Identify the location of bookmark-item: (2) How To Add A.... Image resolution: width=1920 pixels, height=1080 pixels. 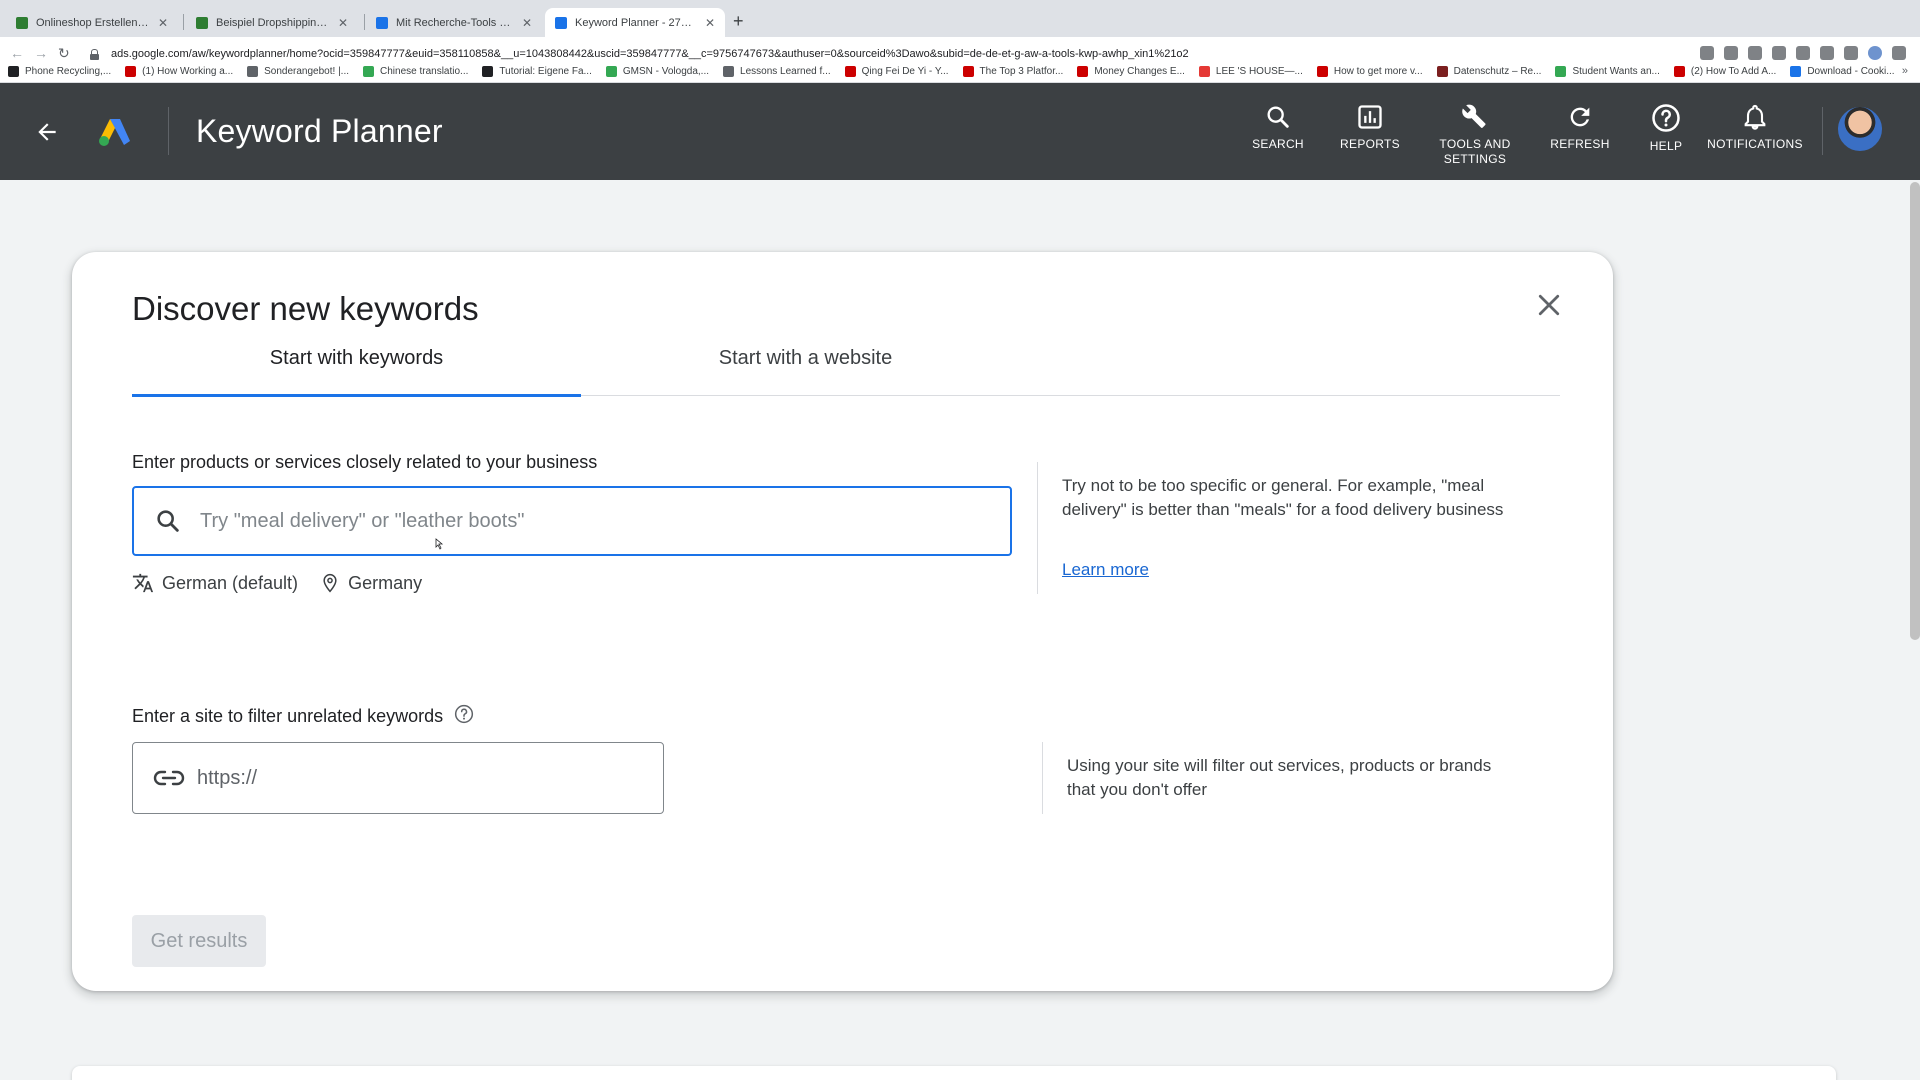
(1725, 71).